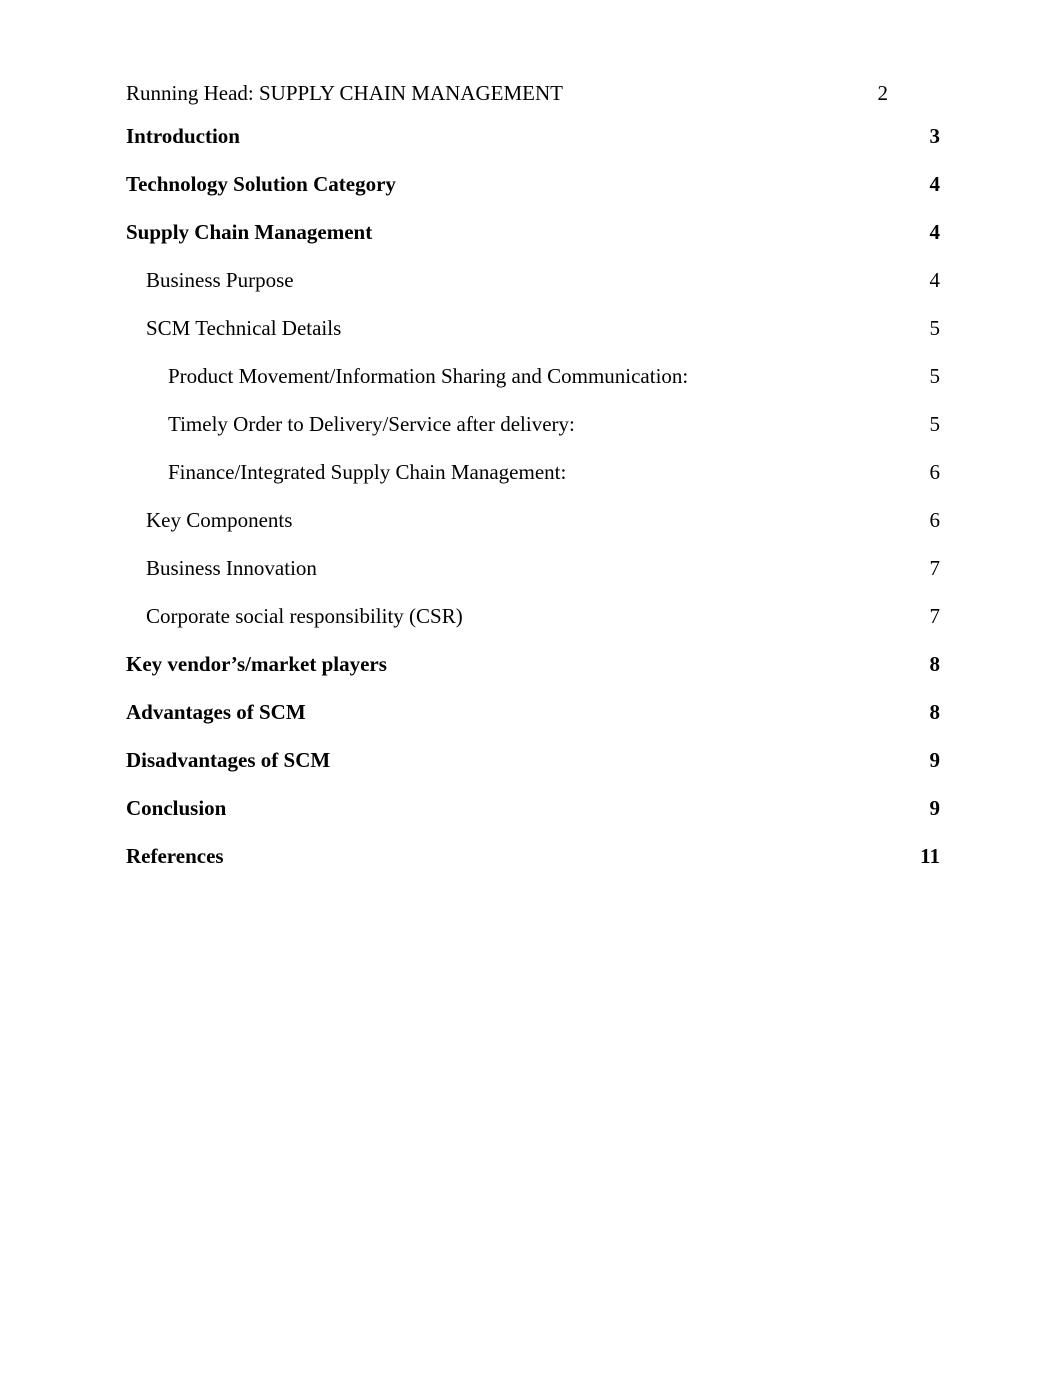 The width and height of the screenshot is (1062, 1376). Describe the element at coordinates (249, 232) in the screenshot. I see `toc-entry-title: Supply Chain Management` at that location.